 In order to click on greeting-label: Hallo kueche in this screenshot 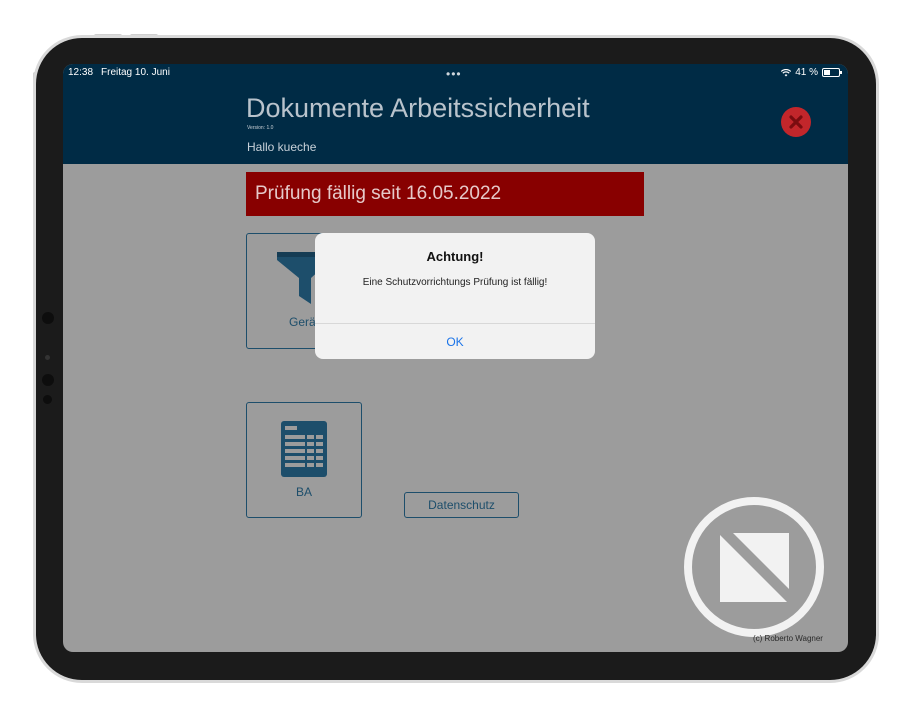, I will do `click(282, 147)`.